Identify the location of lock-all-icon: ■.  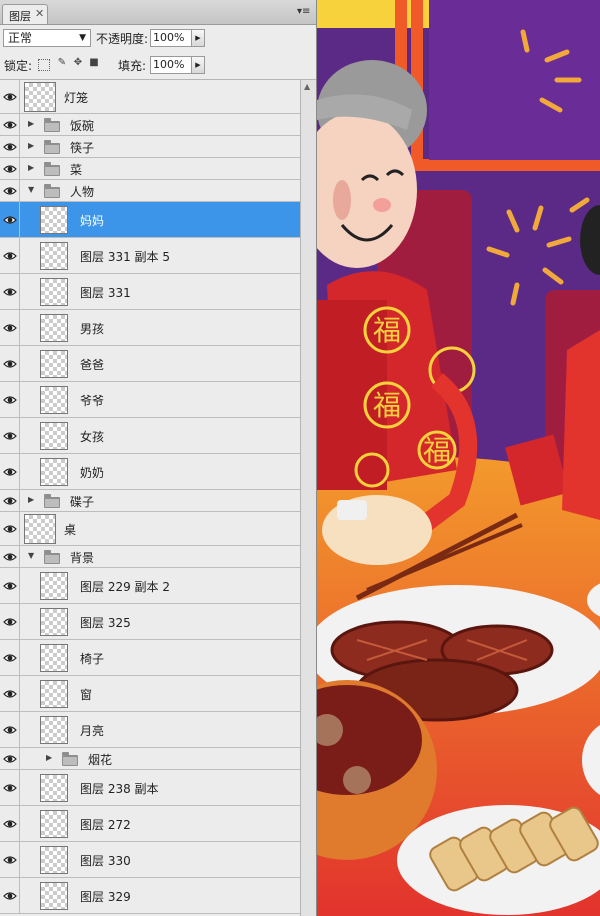
(94, 63).